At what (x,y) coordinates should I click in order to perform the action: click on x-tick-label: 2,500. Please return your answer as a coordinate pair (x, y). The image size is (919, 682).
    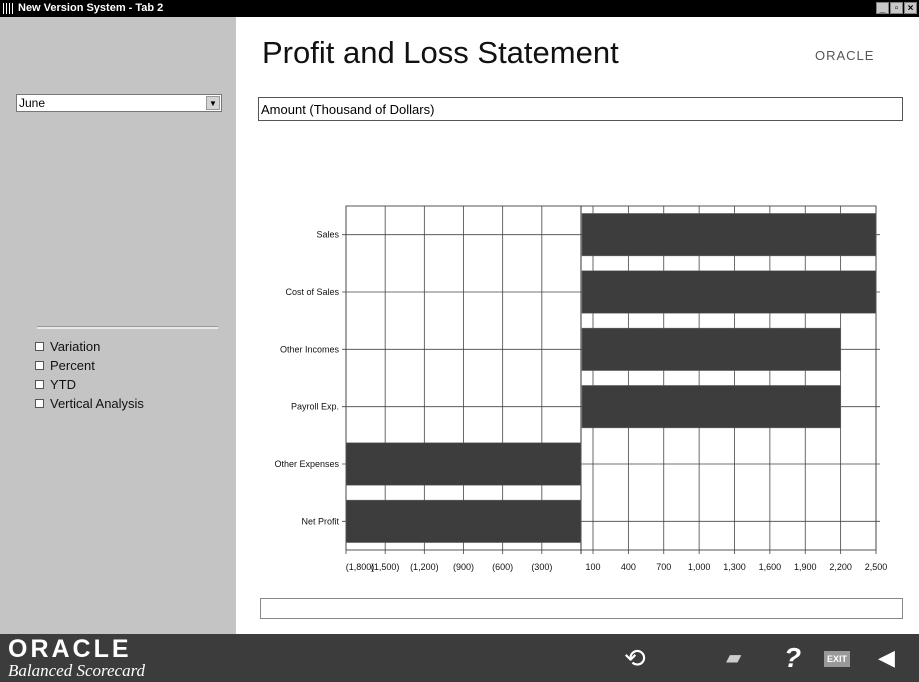
    Looking at the image, I should click on (876, 567).